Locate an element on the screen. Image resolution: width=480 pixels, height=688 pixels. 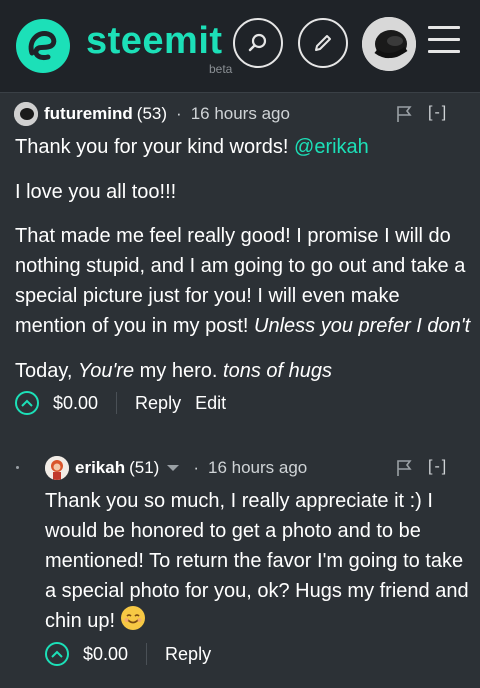
user-avatar-button is located at coordinates (389, 44).